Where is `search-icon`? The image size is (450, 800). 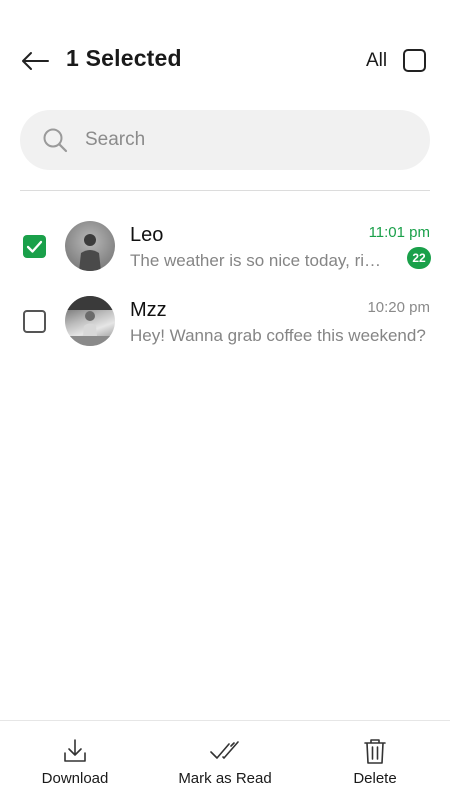 search-icon is located at coordinates (55, 140).